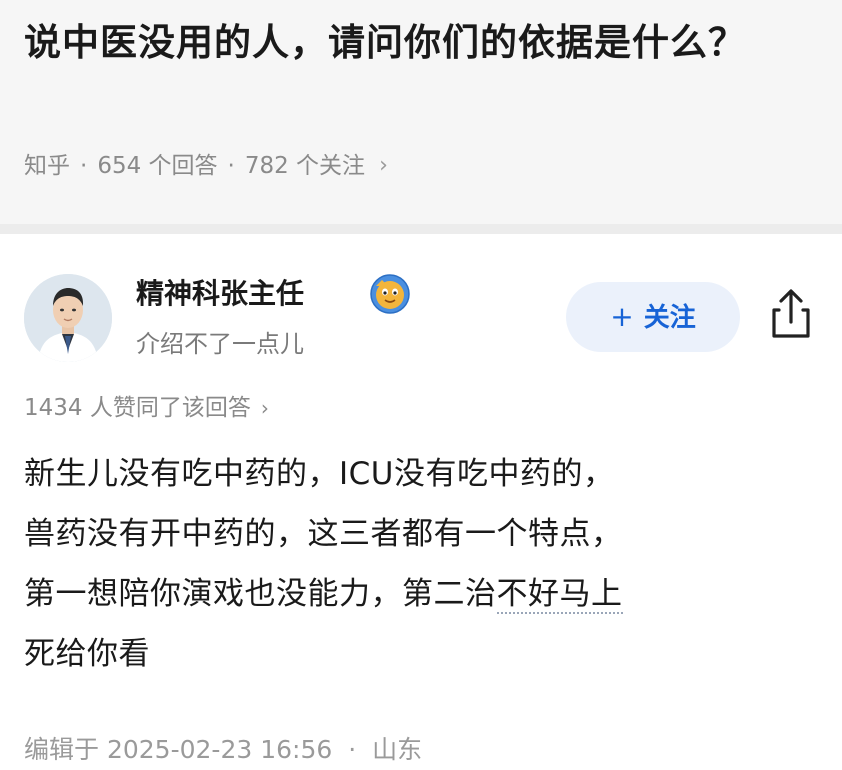 This screenshot has width=842, height=770. Describe the element at coordinates (390, 294) in the screenshot. I see `verified-badge-icon` at that location.